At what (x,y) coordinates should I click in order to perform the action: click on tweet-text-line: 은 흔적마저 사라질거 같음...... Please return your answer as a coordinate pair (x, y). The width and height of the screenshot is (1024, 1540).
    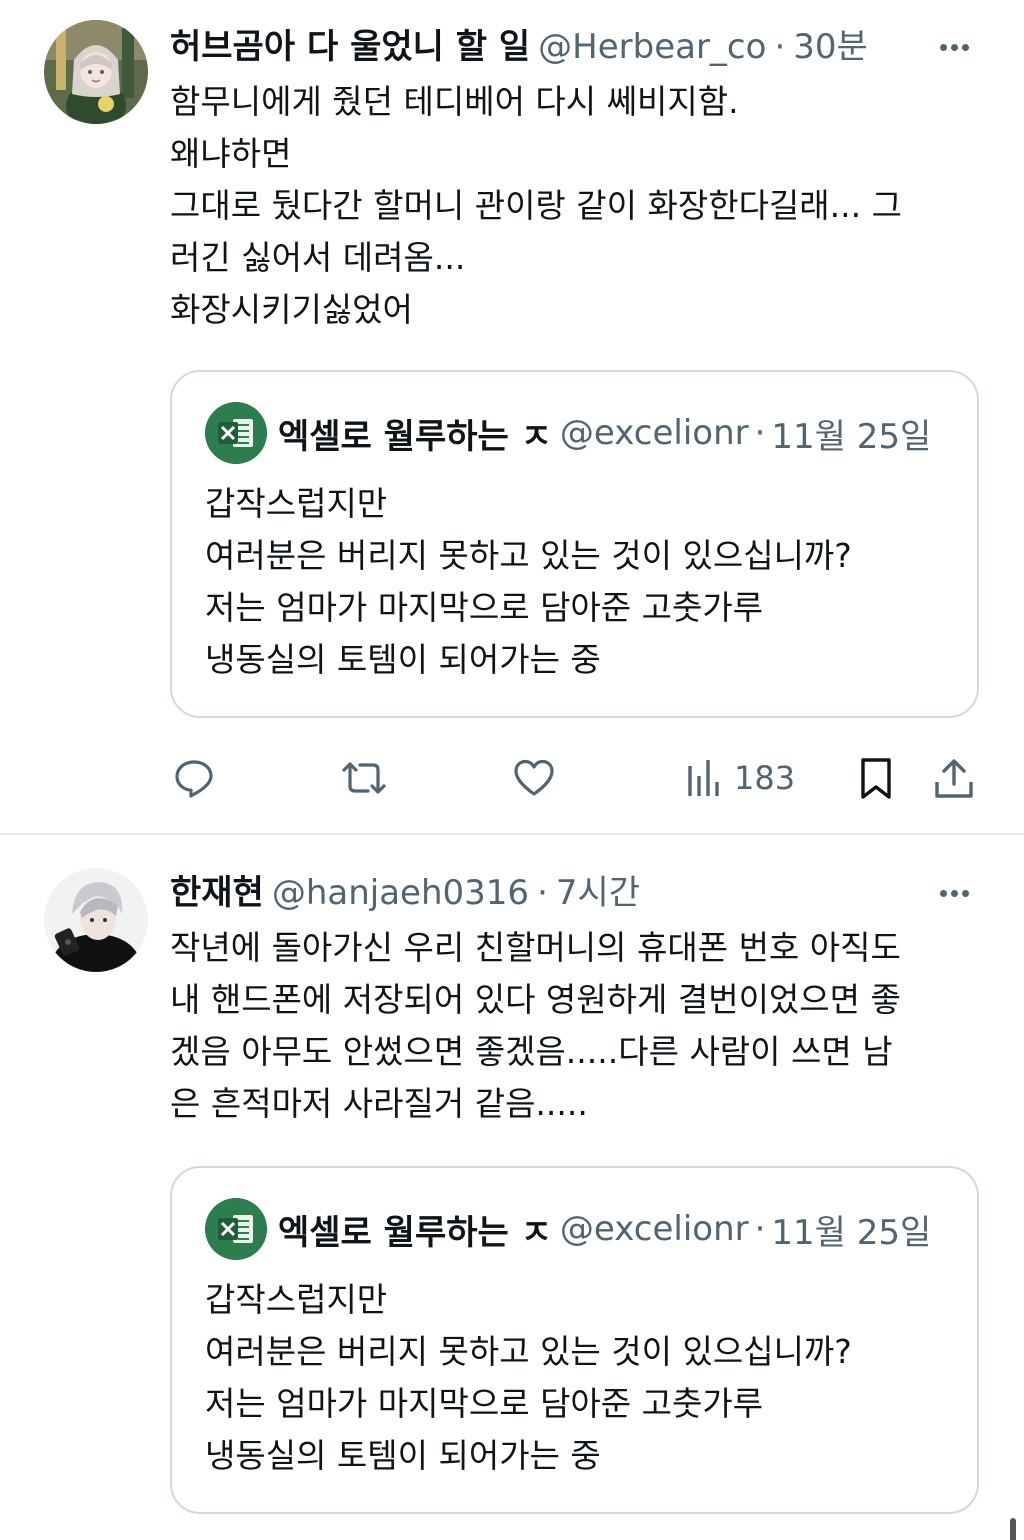
    Looking at the image, I should click on (379, 1103).